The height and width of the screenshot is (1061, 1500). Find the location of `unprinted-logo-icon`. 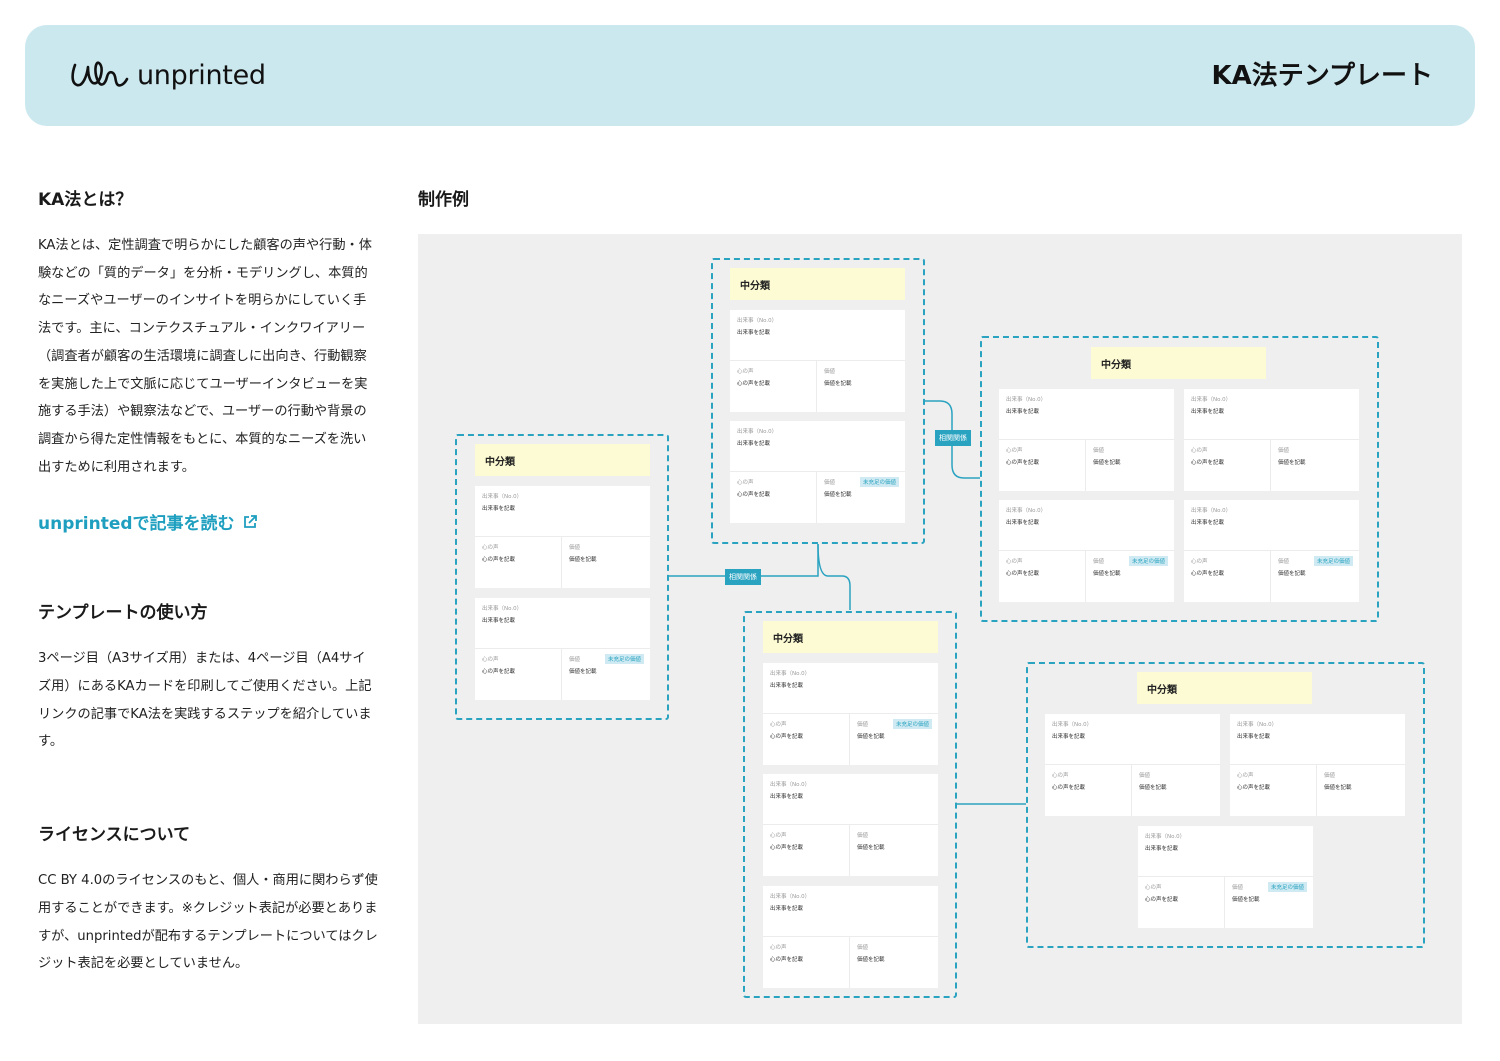

unprinted-logo-icon is located at coordinates (100, 74).